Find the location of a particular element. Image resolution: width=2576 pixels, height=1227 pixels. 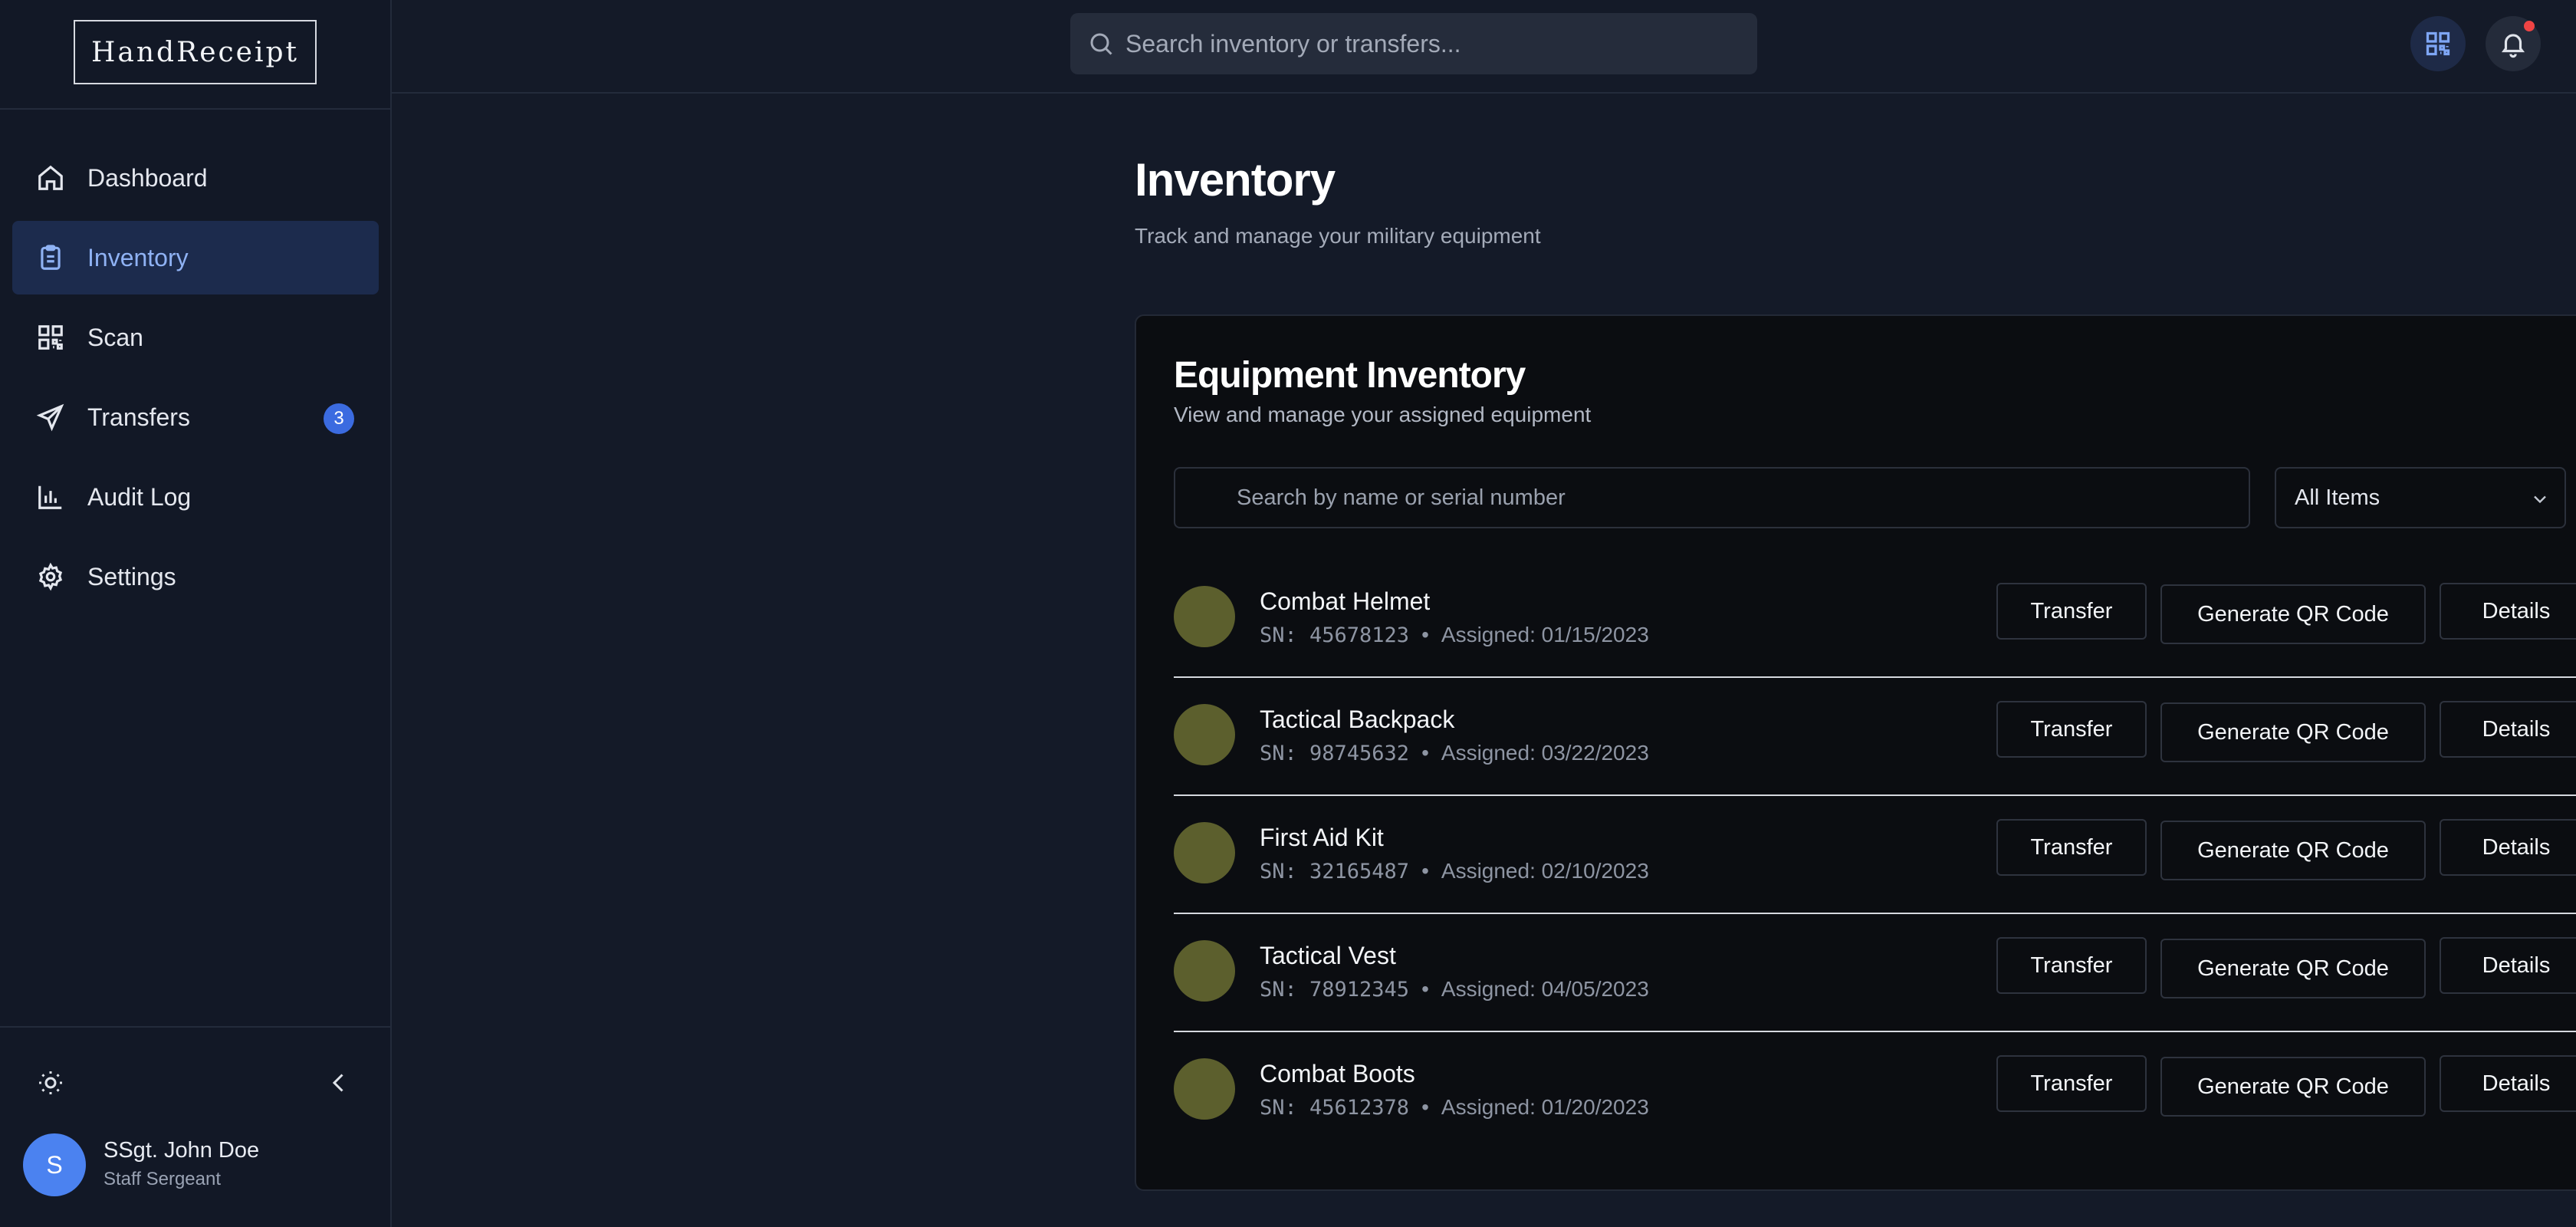

item-name: Tactical Backpack is located at coordinates (1357, 719).